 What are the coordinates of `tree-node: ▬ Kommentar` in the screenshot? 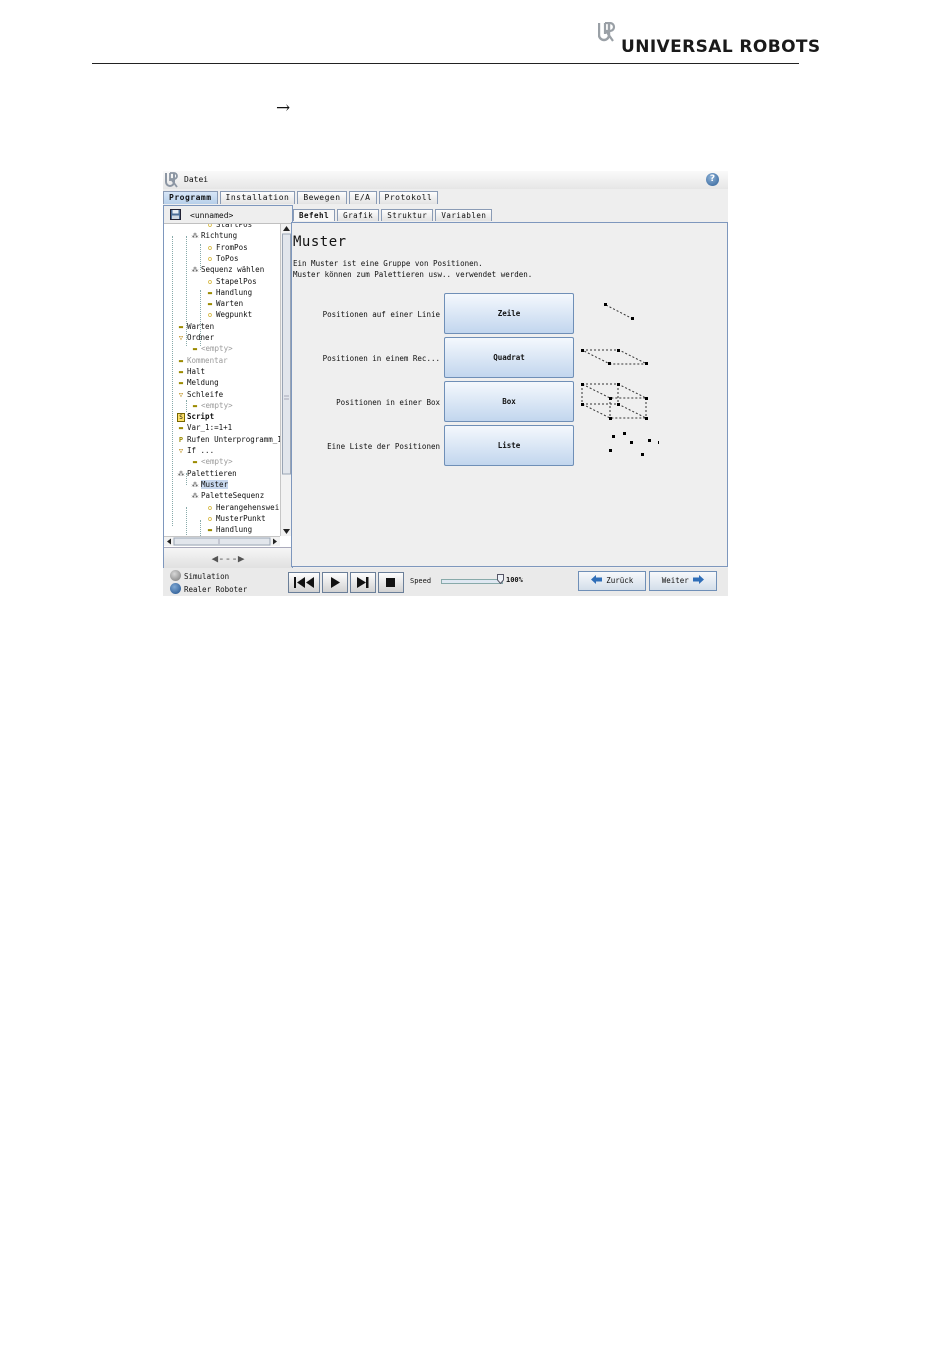 It's located at (202, 361).